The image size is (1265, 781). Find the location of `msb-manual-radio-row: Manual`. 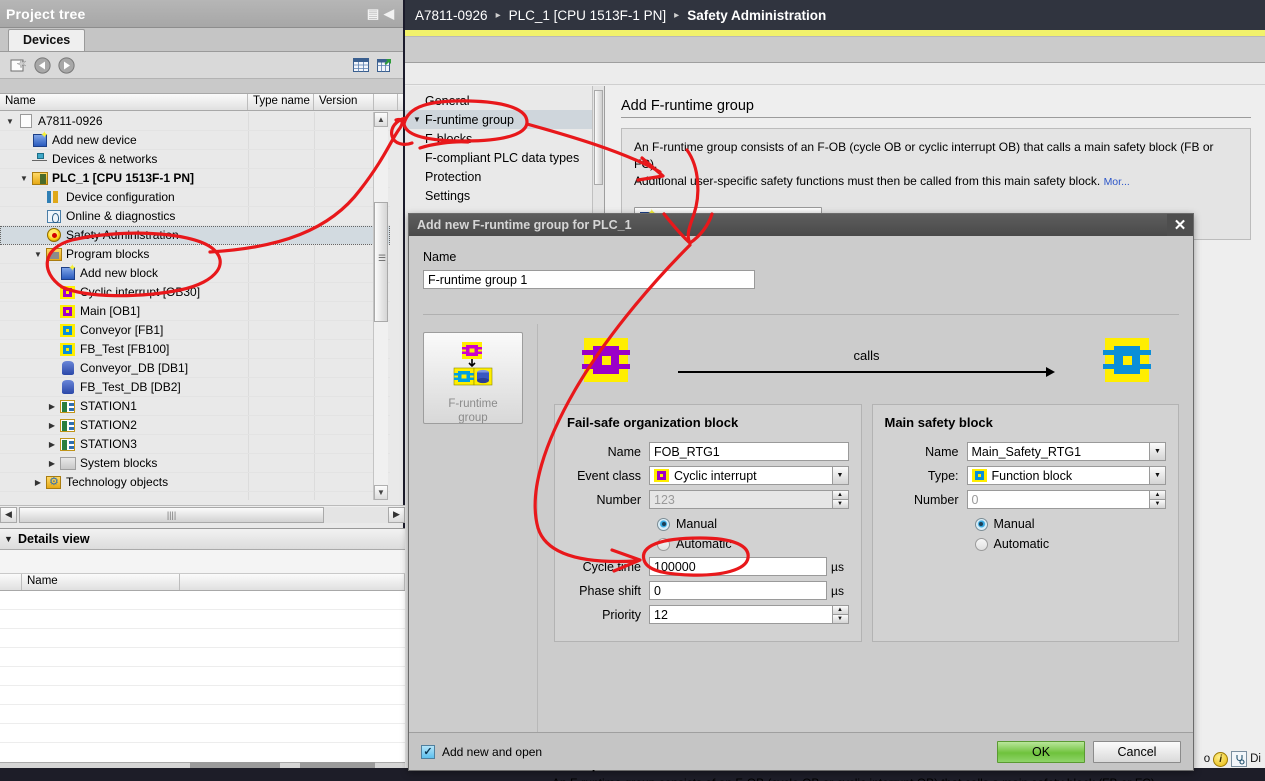

msb-manual-radio-row: Manual is located at coordinates (1026, 524).